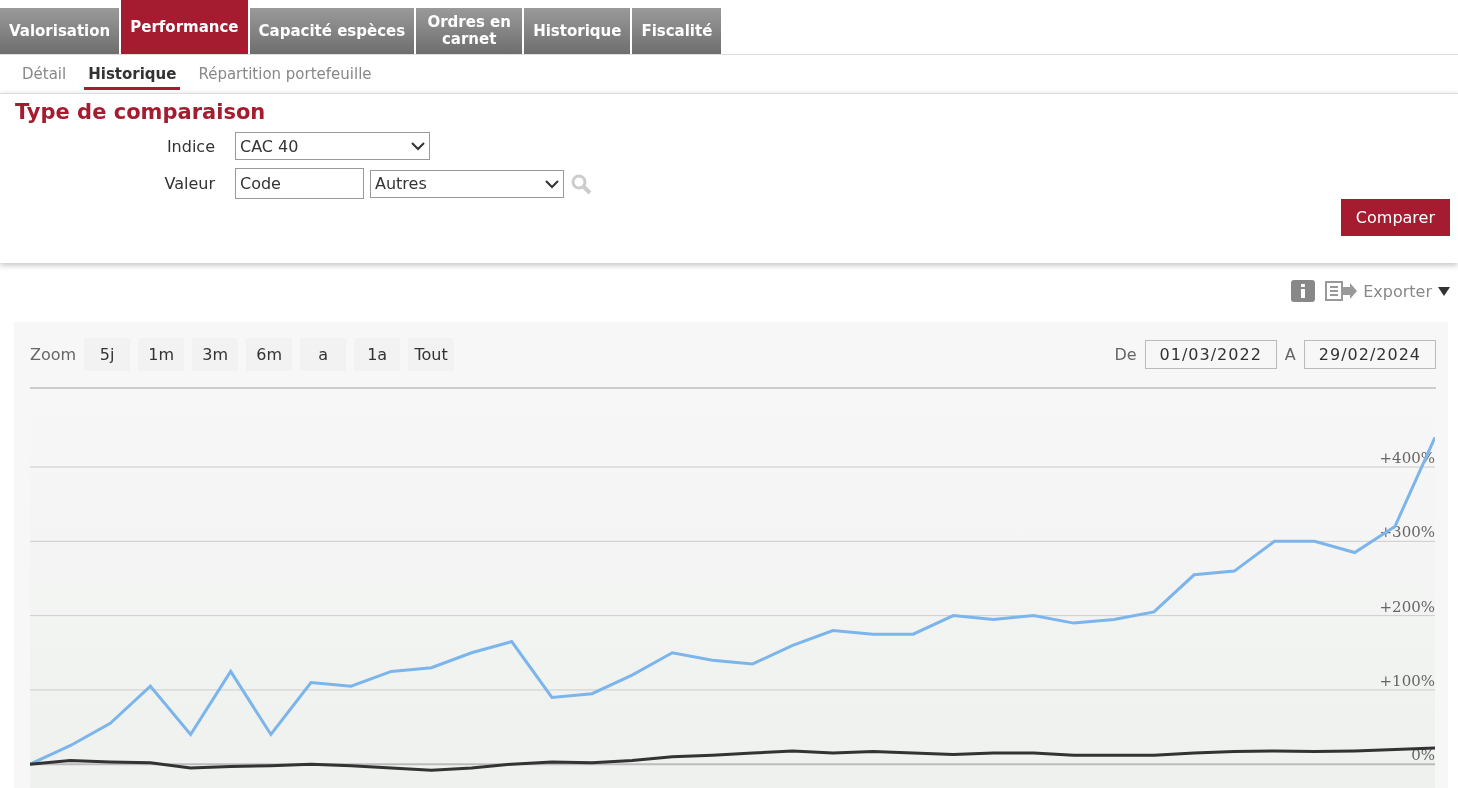  I want to click on field-label: Valeur, so click(189, 183).